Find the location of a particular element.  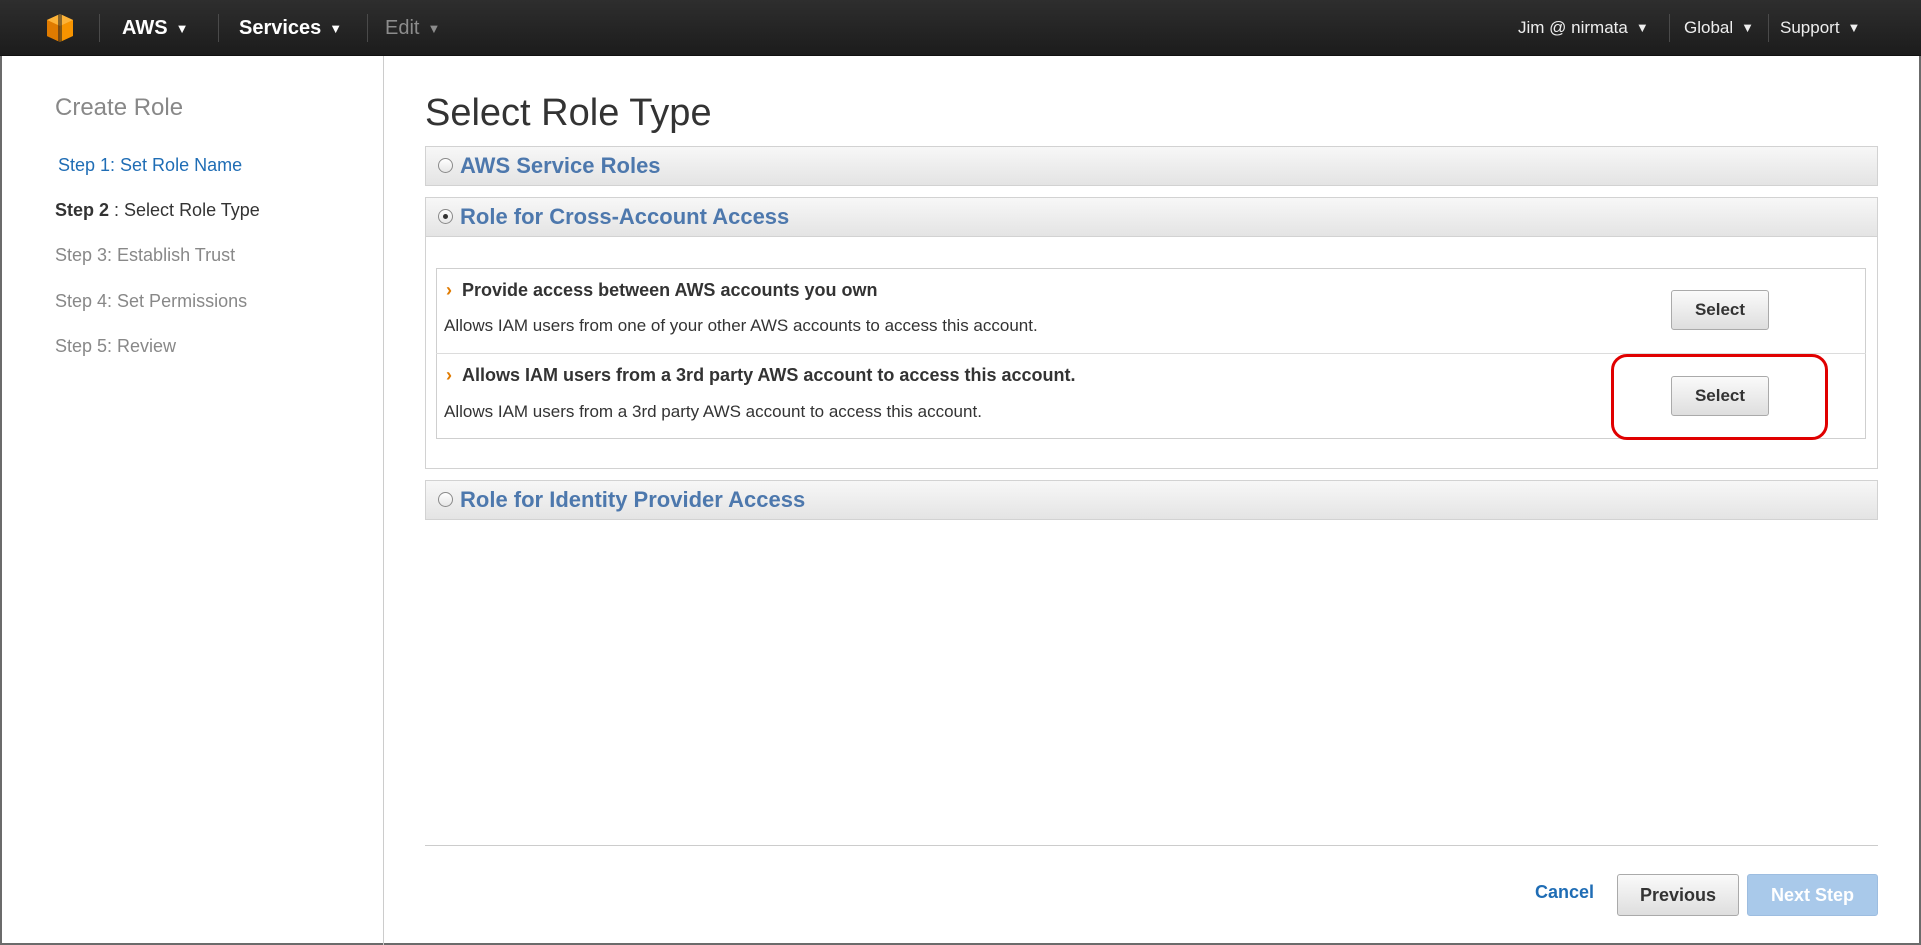

aws-logo-icon is located at coordinates (60, 28).